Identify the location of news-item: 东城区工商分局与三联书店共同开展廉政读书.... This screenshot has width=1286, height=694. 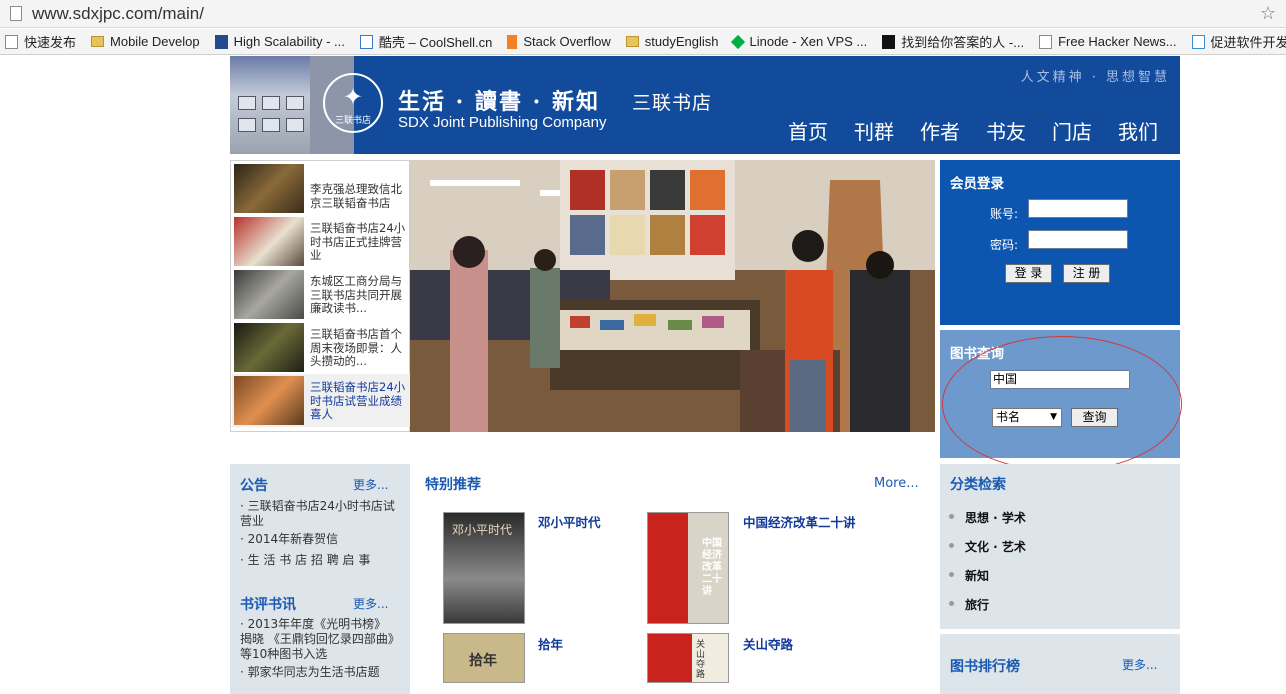
(321, 294).